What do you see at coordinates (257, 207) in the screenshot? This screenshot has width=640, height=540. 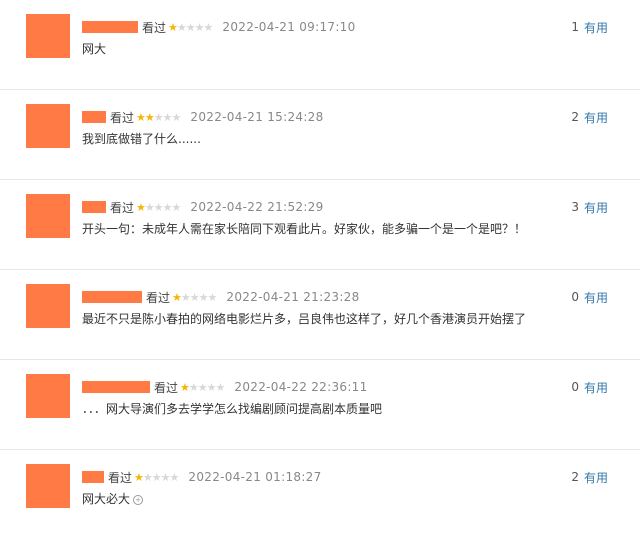 I see `review-time: 2022-04-22 21:52:29` at bounding box center [257, 207].